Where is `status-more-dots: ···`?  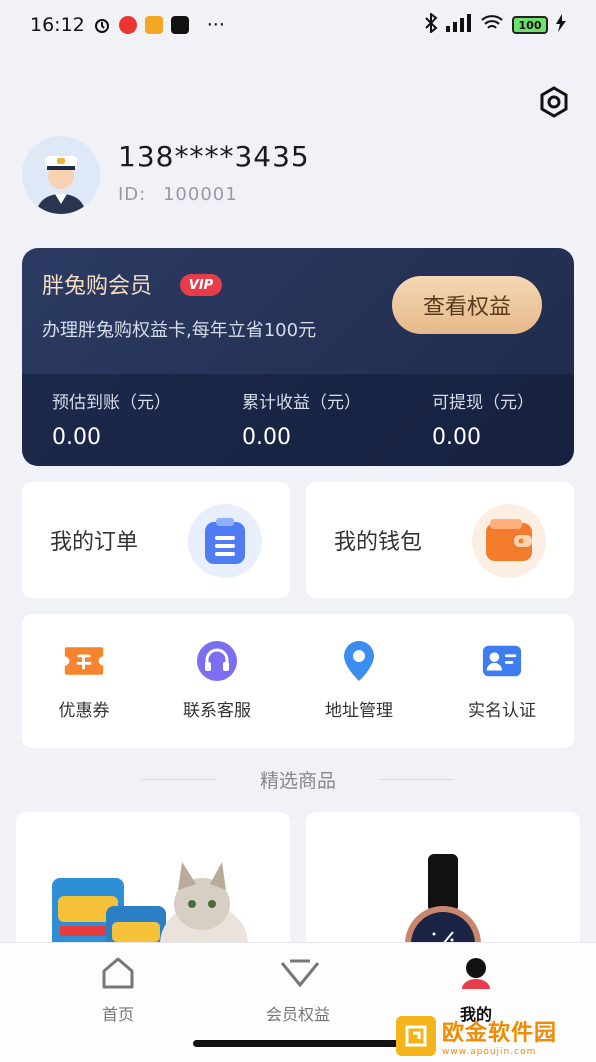
status-more-dots: ··· is located at coordinates (215, 25).